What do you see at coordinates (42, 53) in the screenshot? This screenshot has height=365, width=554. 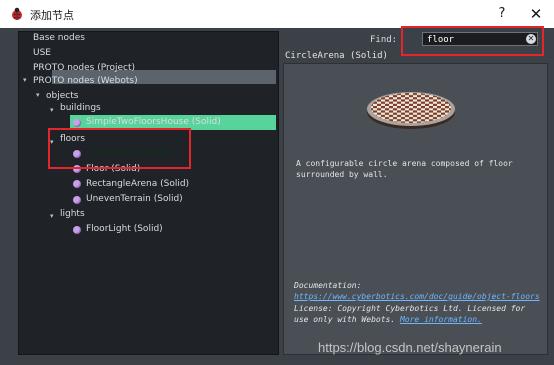 I see `tree-item-use: USE` at bounding box center [42, 53].